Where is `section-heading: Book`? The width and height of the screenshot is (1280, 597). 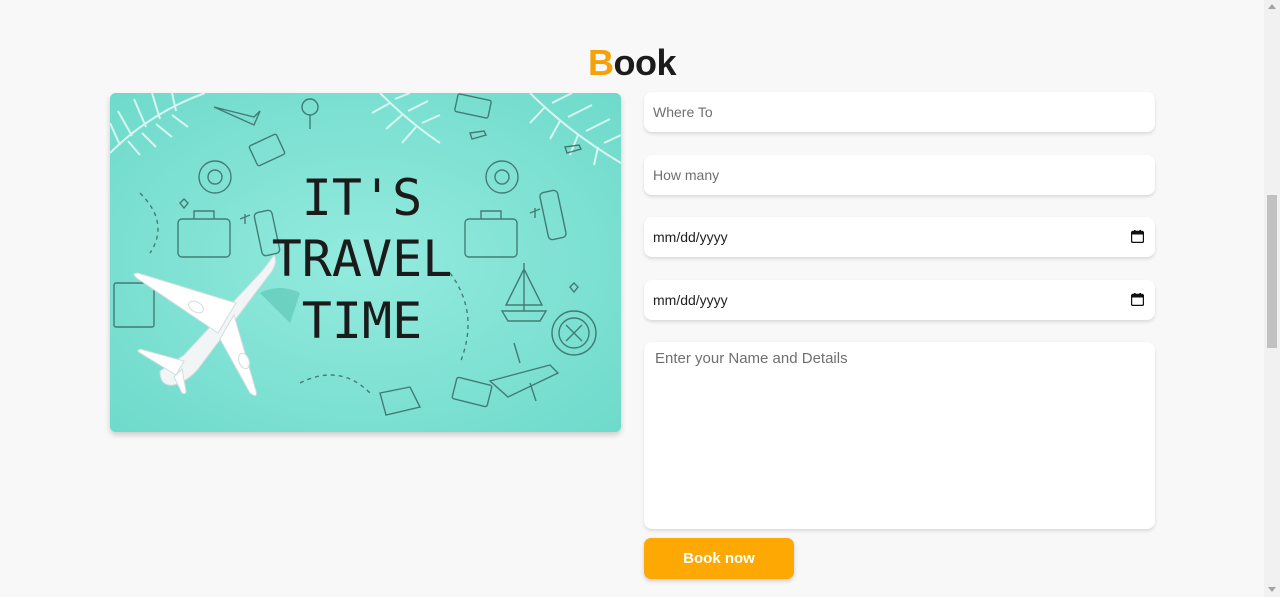
section-heading: Book is located at coordinates (632, 63).